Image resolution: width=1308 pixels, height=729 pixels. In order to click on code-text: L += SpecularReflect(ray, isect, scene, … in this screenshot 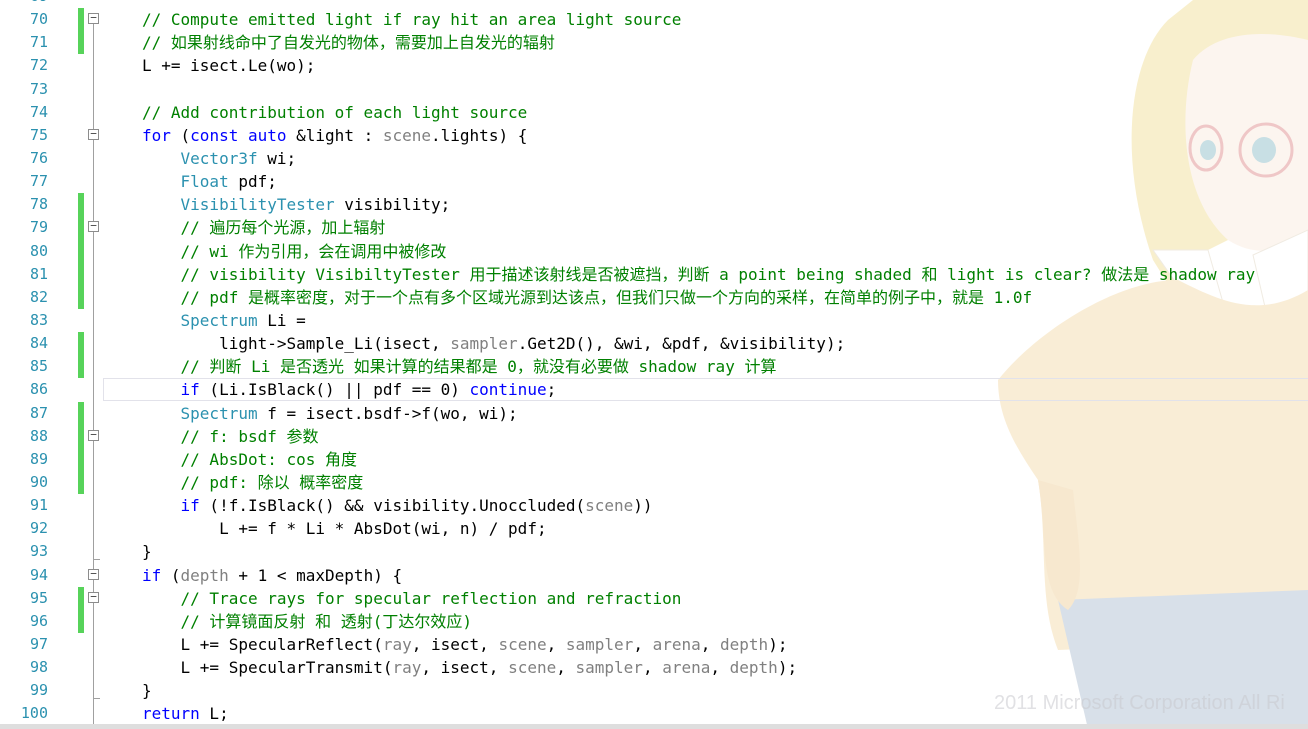, I will do `click(465, 644)`.